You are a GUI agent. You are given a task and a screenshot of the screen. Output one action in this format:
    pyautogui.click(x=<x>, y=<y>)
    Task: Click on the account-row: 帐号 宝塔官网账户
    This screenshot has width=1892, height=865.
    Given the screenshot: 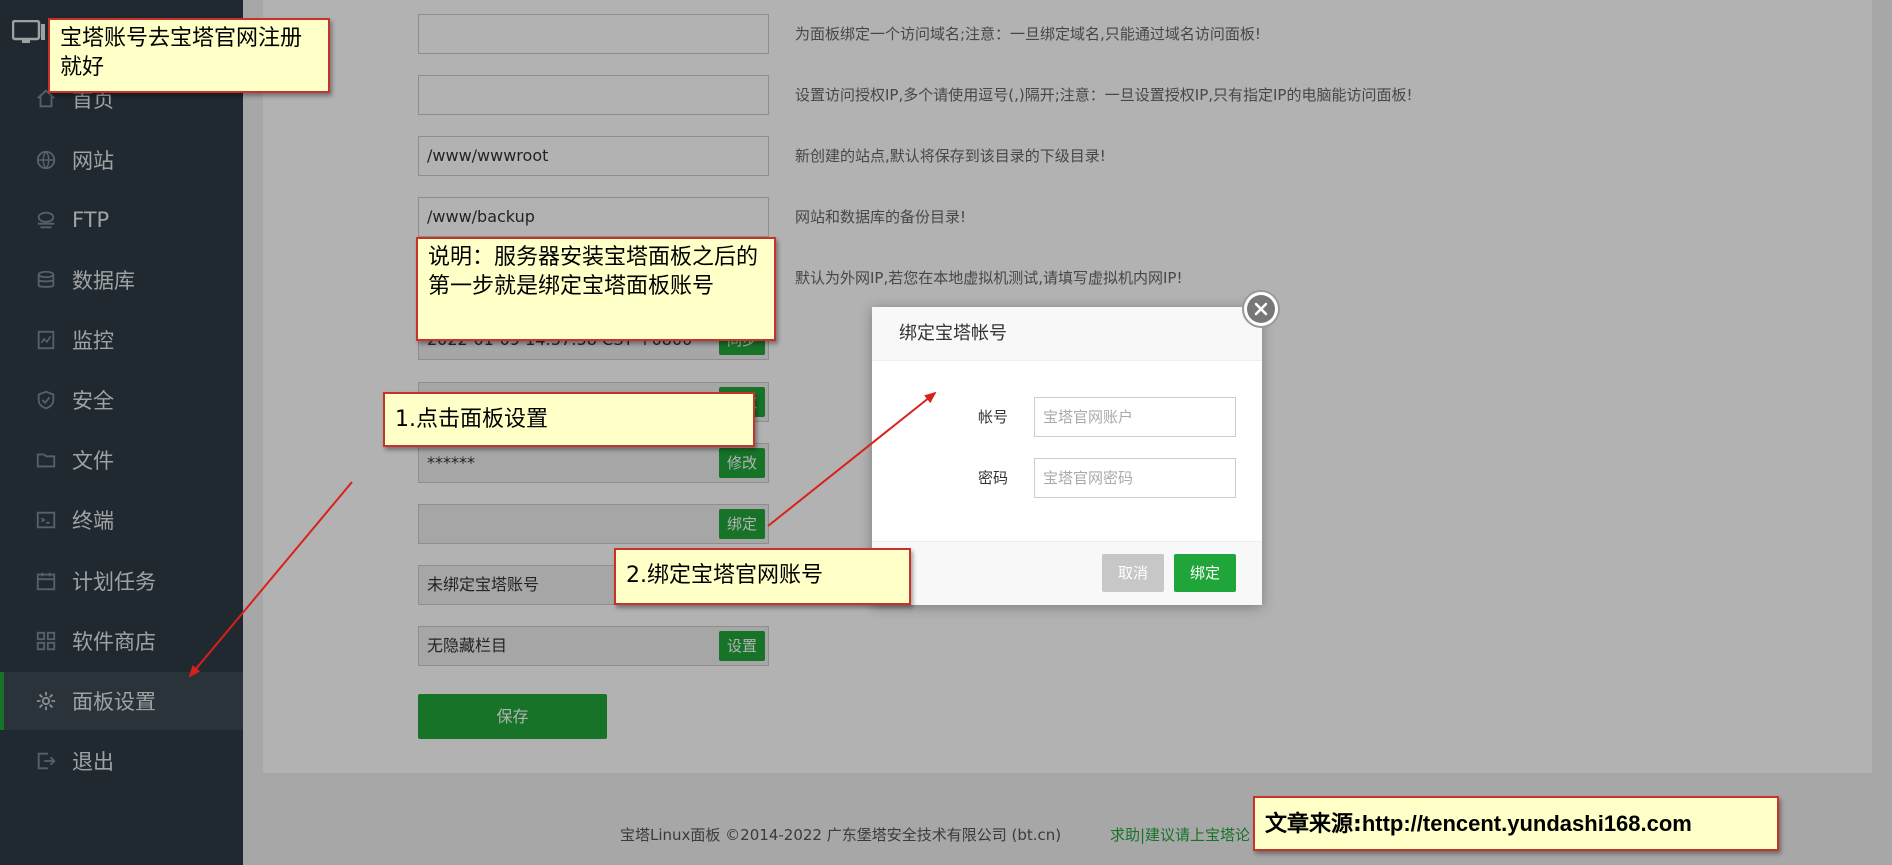 What is the action you would take?
    pyautogui.click(x=1067, y=417)
    